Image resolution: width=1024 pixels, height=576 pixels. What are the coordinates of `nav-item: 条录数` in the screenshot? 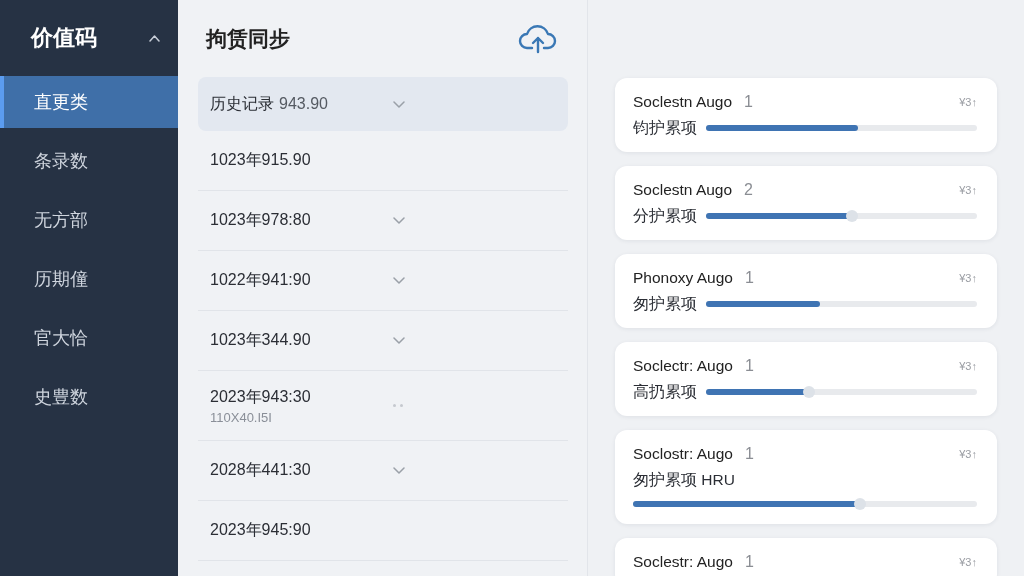 It's located at (89, 161).